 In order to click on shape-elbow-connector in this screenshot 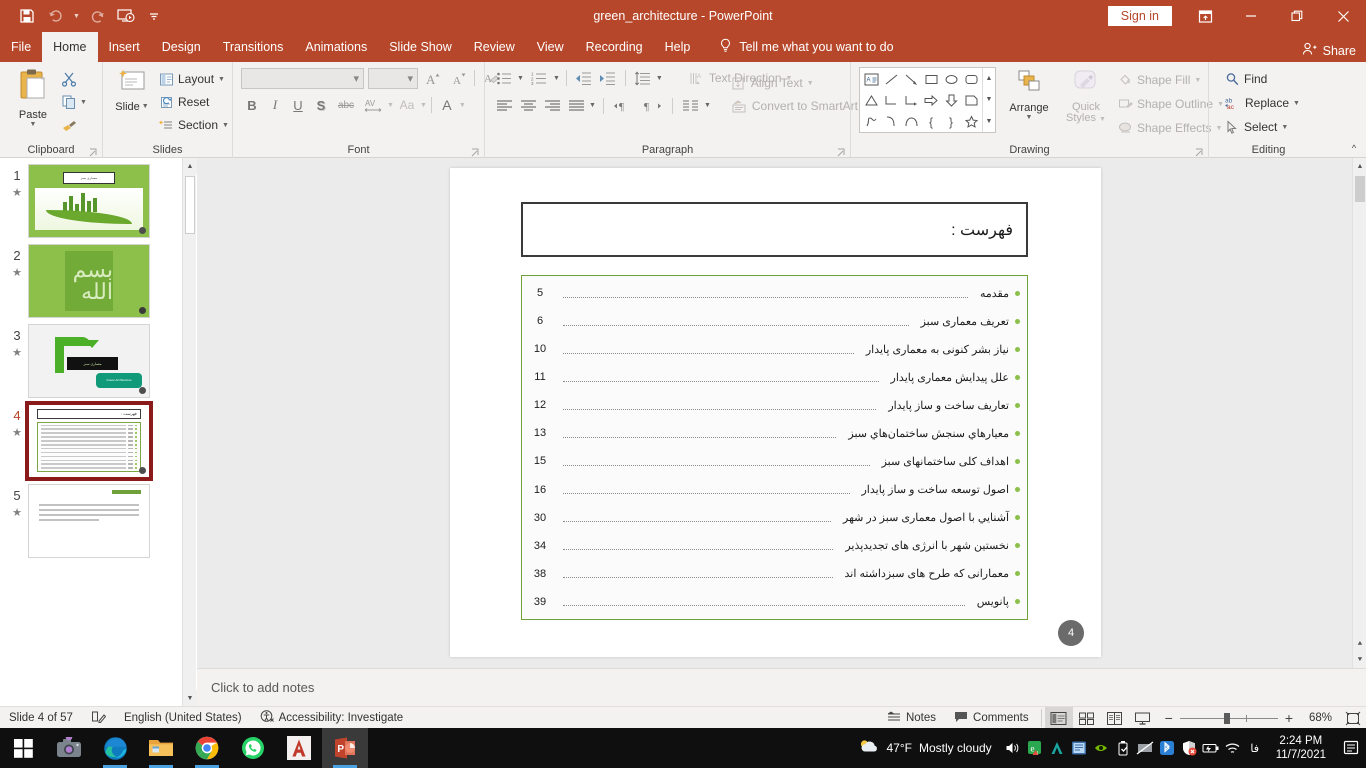, I will do `click(891, 100)`.